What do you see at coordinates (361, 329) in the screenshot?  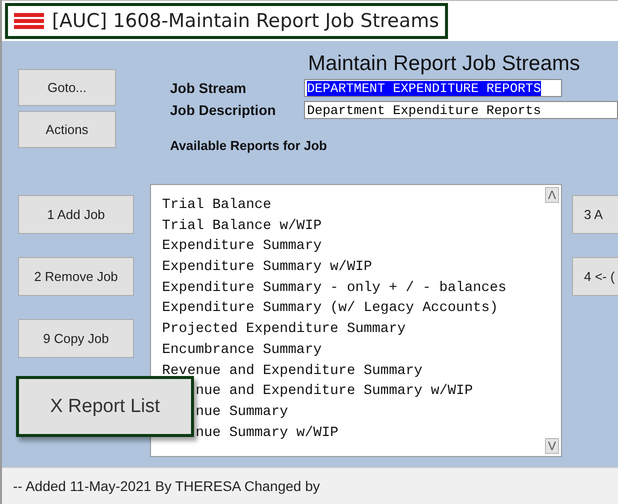 I see `list-item: Projected Expenditure Summary` at bounding box center [361, 329].